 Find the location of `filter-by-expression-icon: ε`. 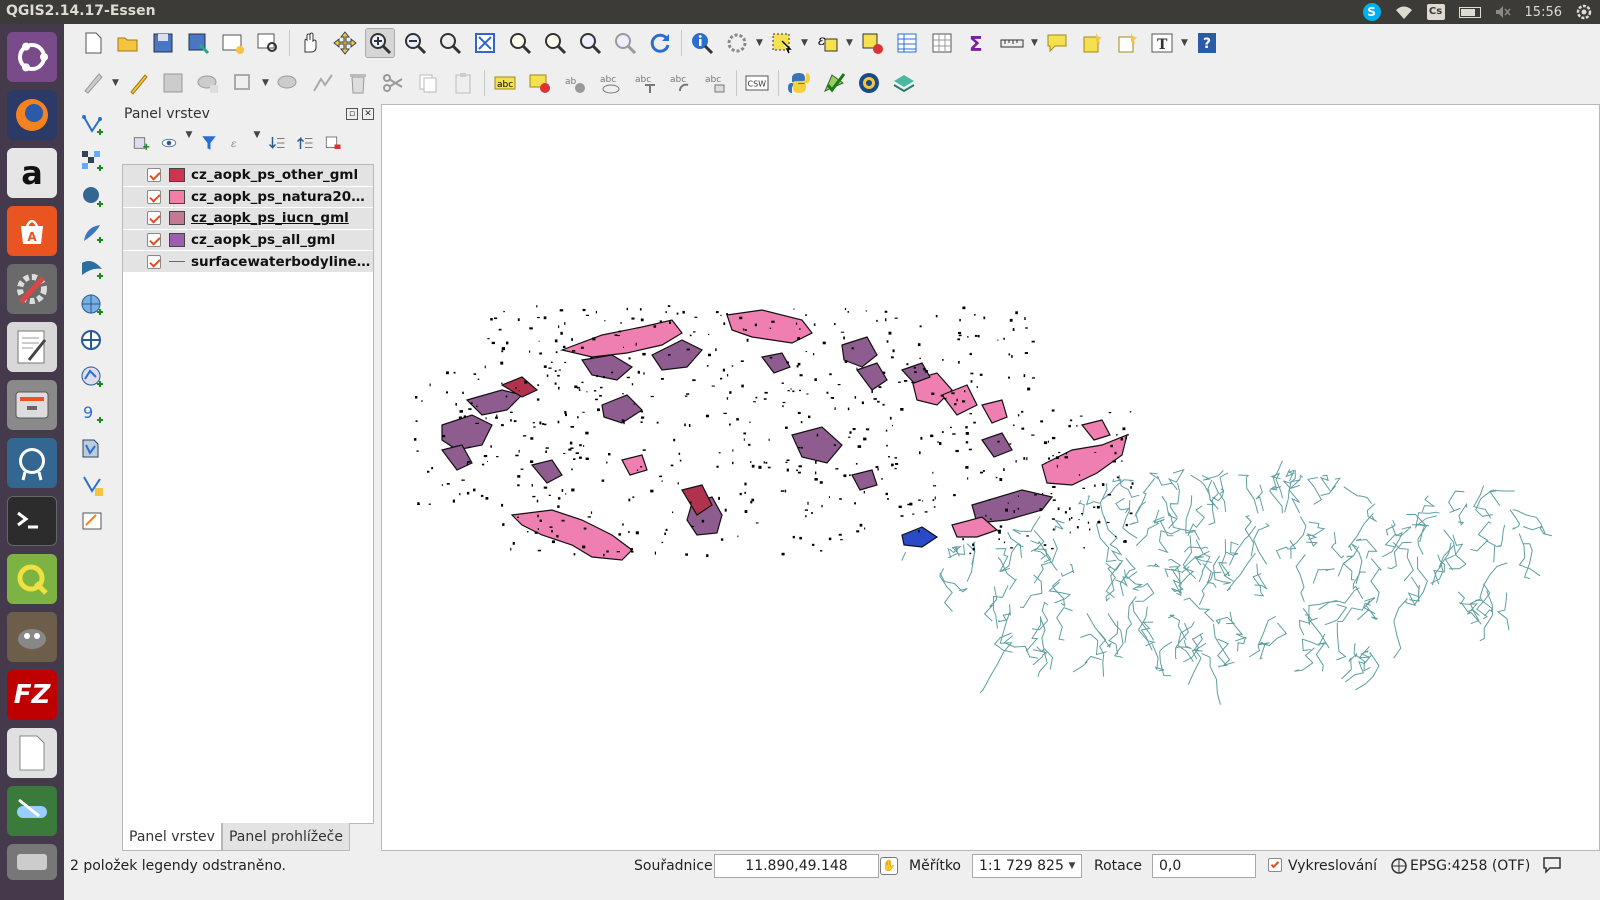

filter-by-expression-icon: ε is located at coordinates (237, 143).